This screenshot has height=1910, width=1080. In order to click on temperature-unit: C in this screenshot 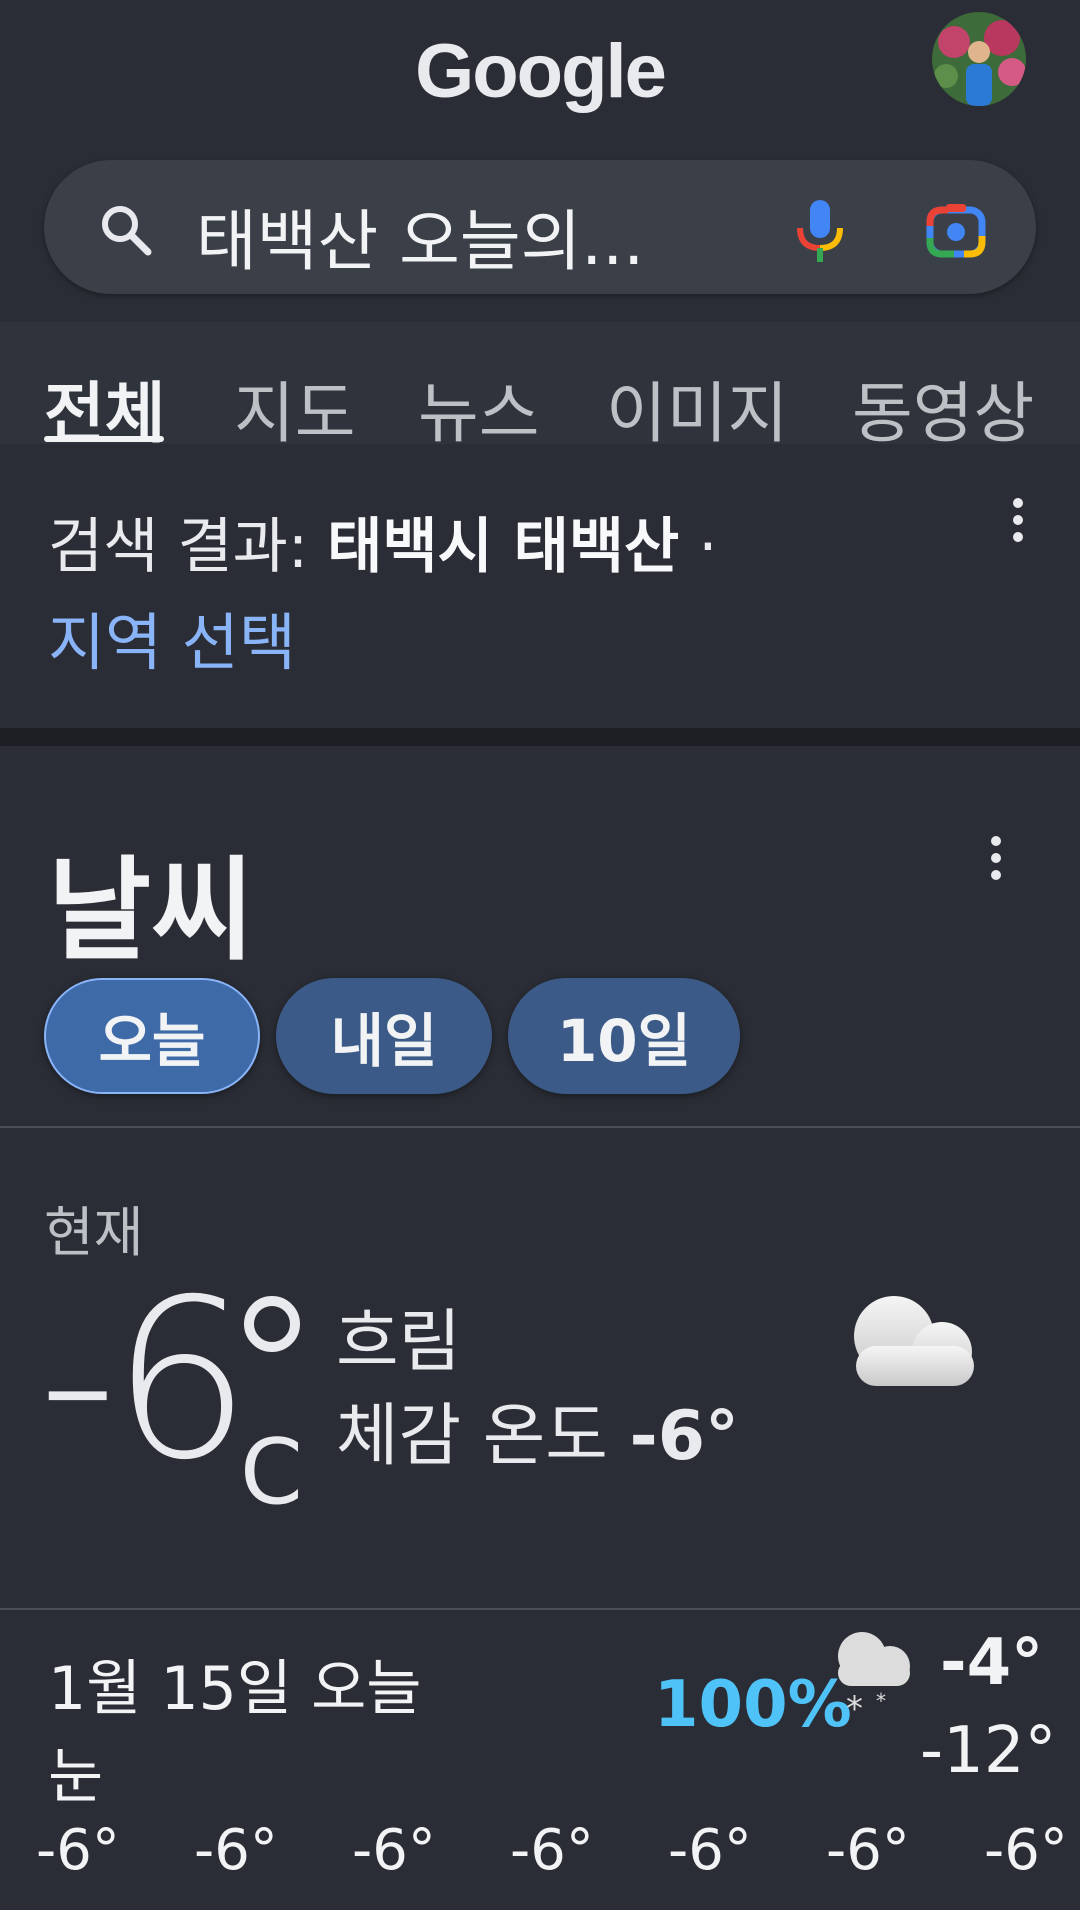, I will do `click(271, 1472)`.